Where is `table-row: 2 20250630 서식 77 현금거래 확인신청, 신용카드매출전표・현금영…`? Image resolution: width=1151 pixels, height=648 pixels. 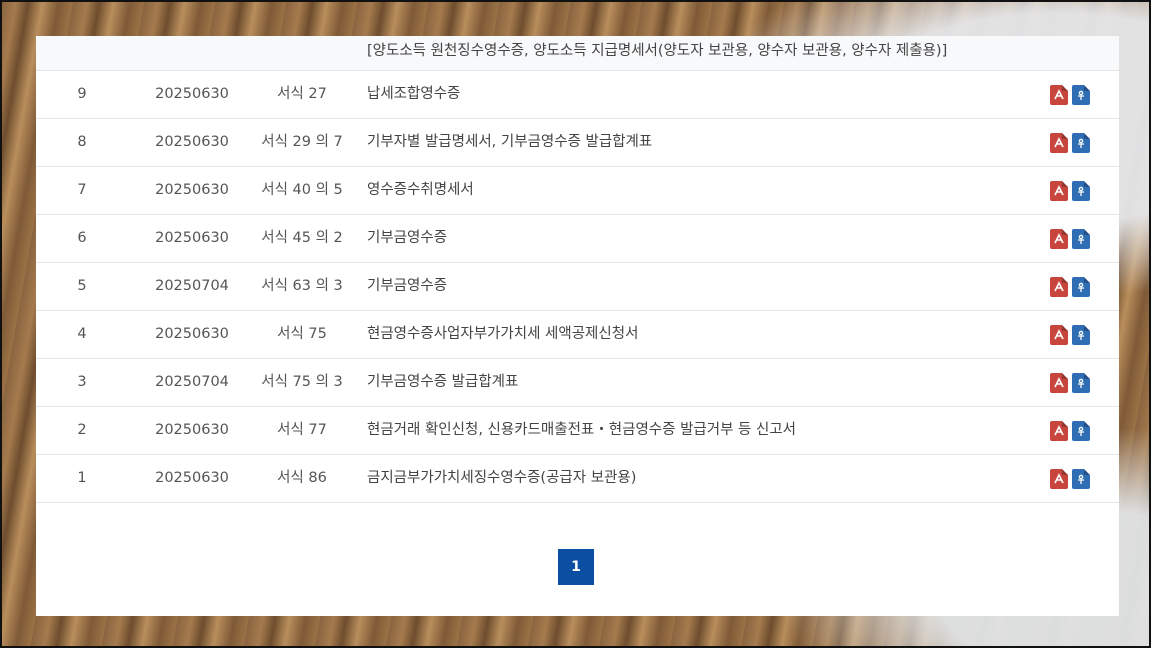 table-row: 2 20250630 서식 77 현금거래 확인신청, 신용카드매출전표・현금영… is located at coordinates (577, 431).